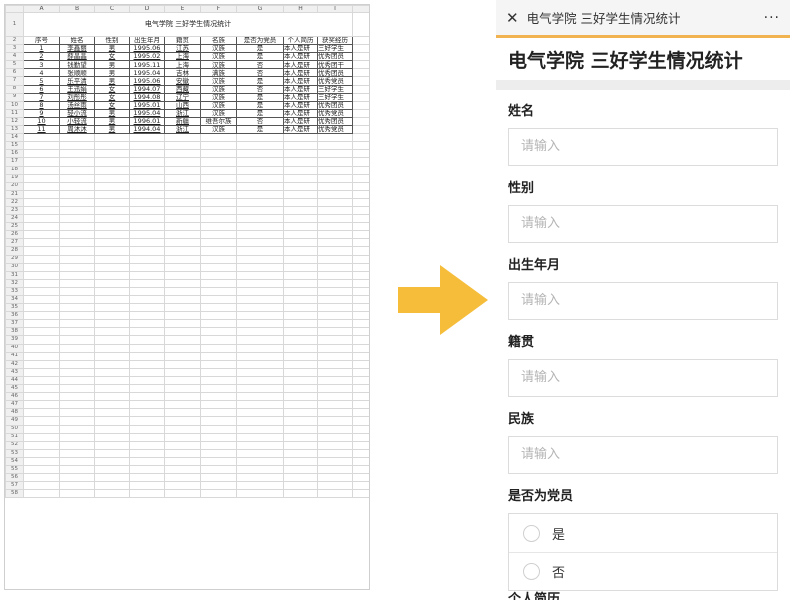 Image resolution: width=800 pixels, height=600 pixels. What do you see at coordinates (14, 105) in the screenshot?
I see `row-number: 10` at bounding box center [14, 105].